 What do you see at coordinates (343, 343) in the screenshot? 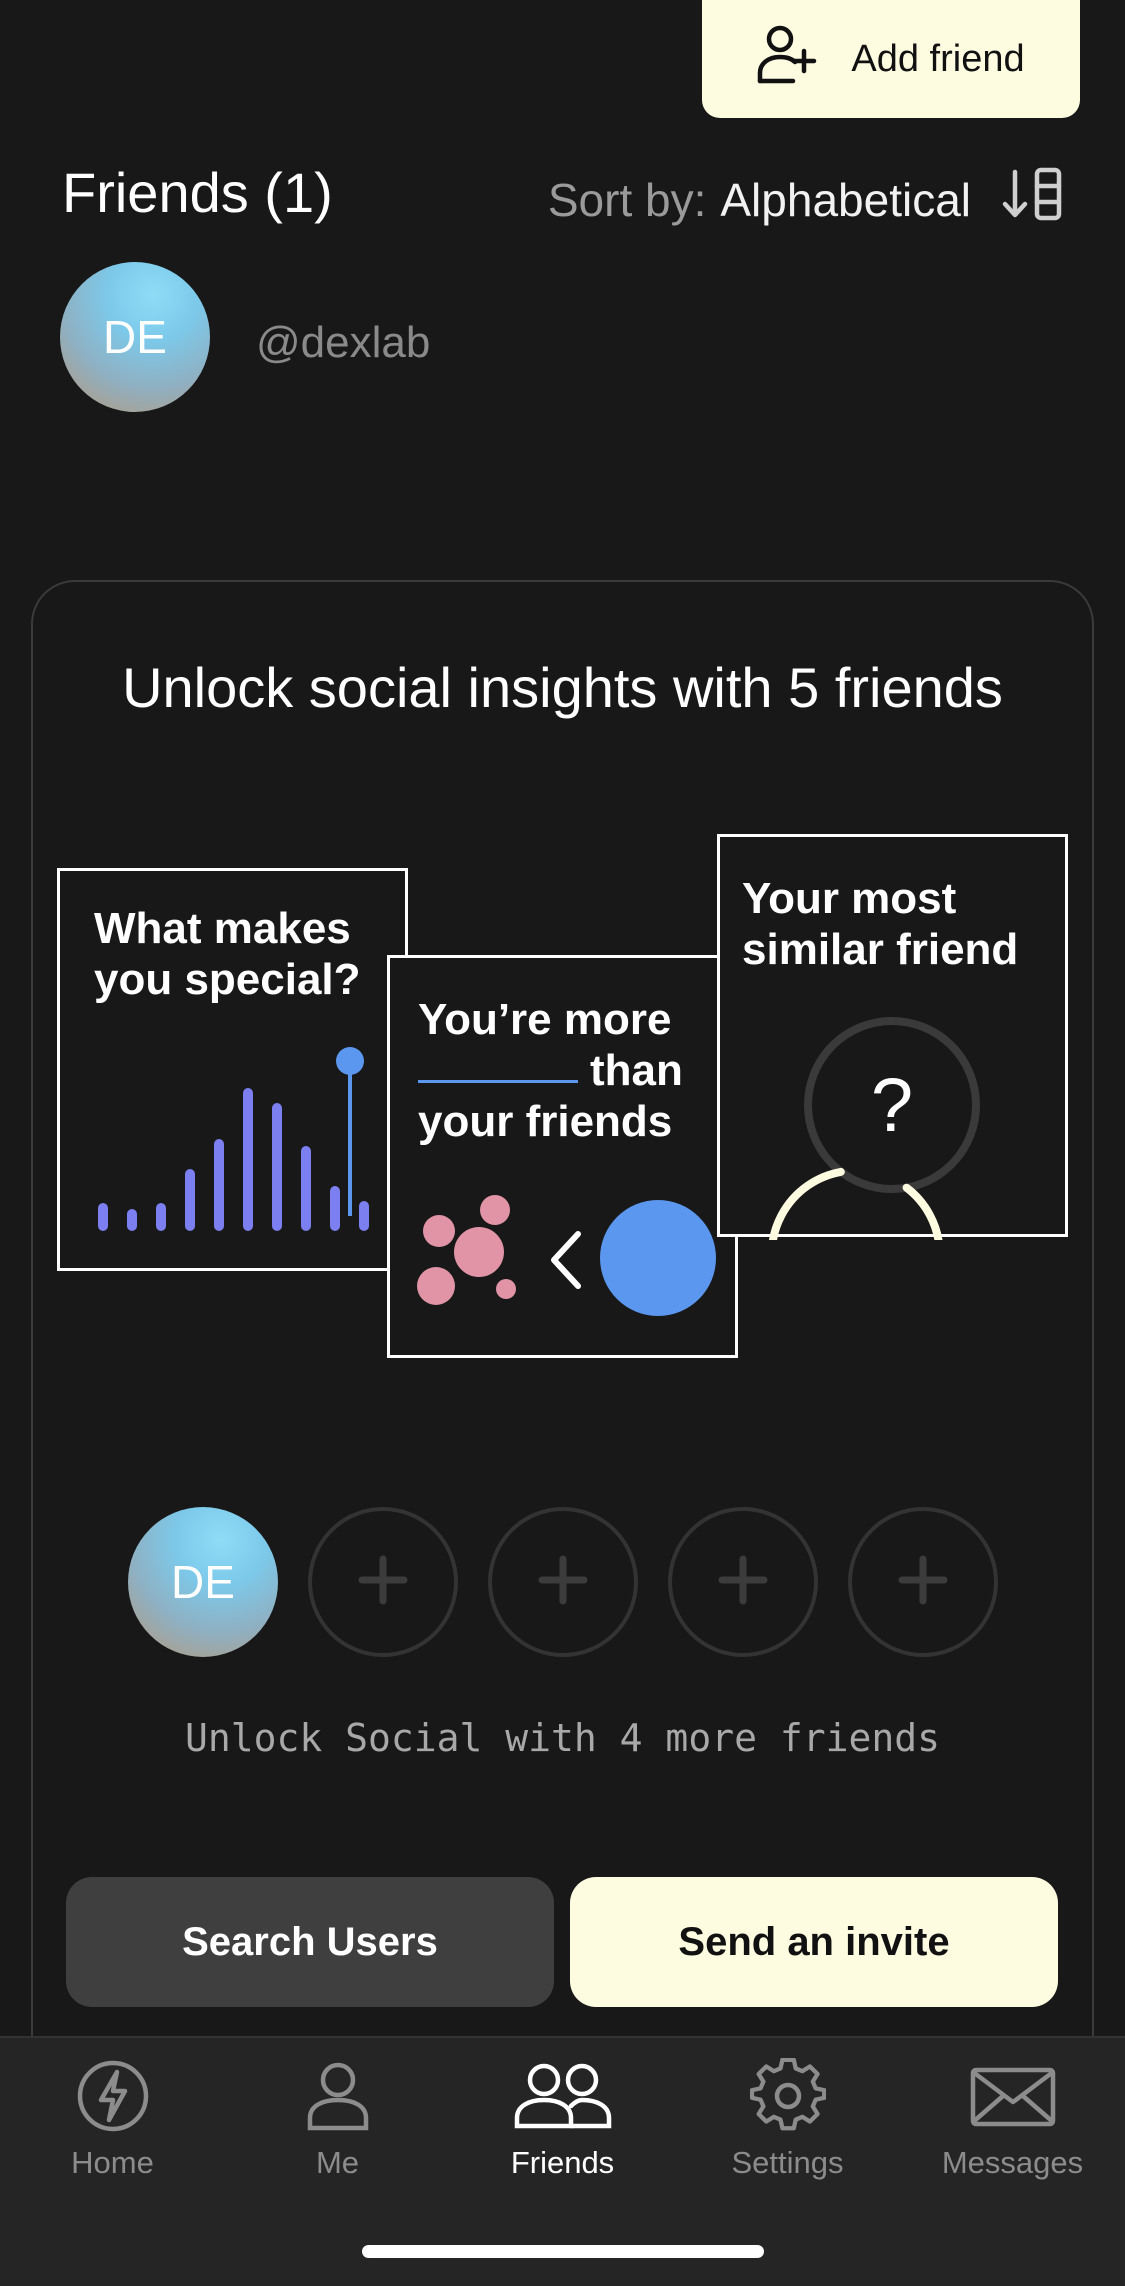
I see `friend-handle: @dexlab` at bounding box center [343, 343].